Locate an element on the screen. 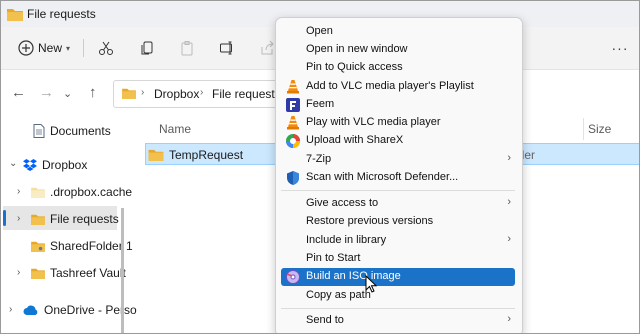  menu-item-label: Include in library is located at coordinates (346, 240).